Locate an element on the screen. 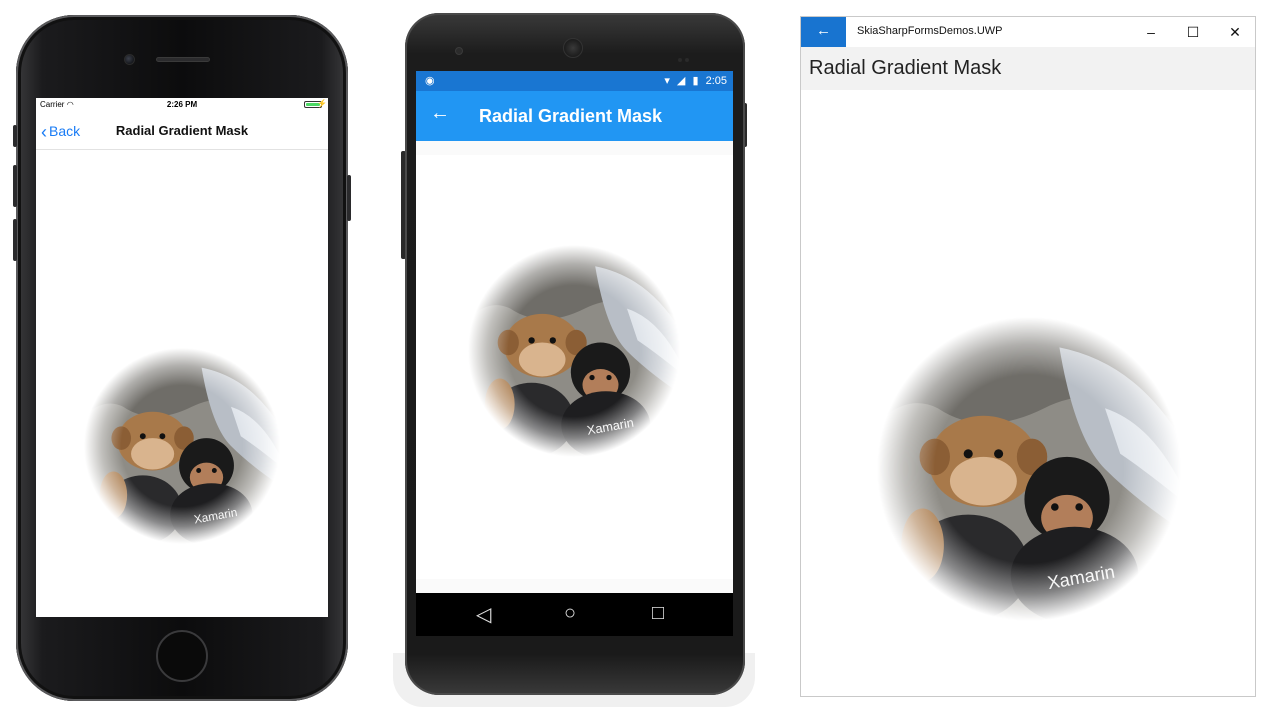  window-title: SkiaSharpFormsDemos.UWP is located at coordinates (930, 31).